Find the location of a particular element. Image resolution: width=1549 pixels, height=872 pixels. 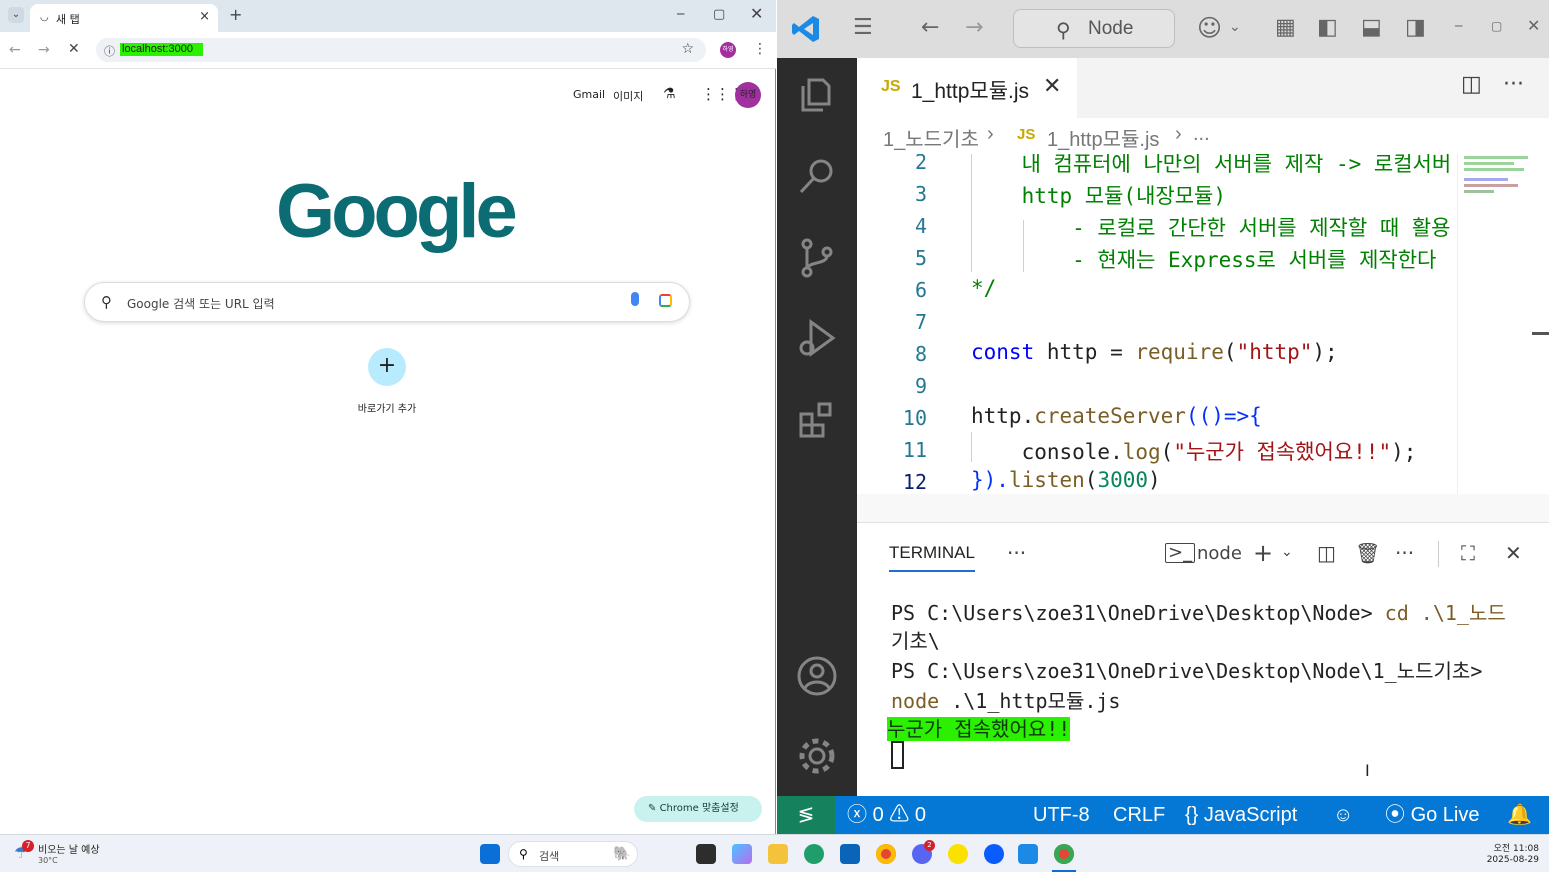

add-shortcut-label: 바로가기 추가 is located at coordinates (387, 409).